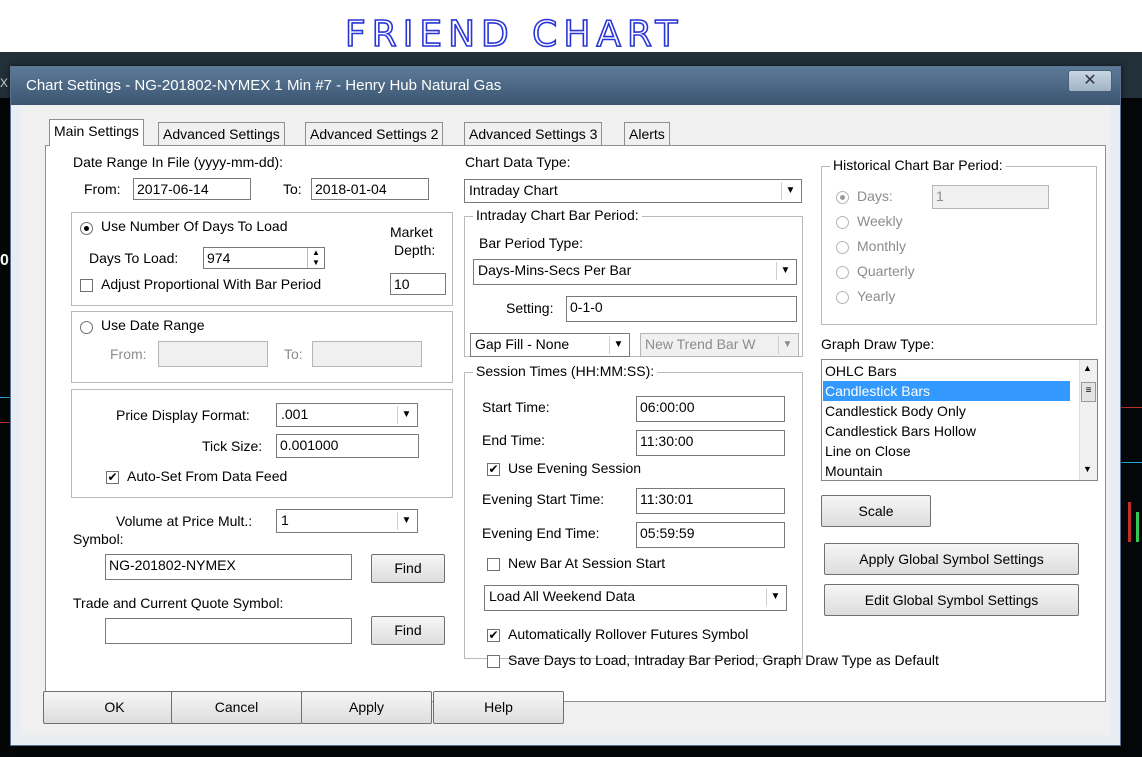 The width and height of the screenshot is (1142, 757). What do you see at coordinates (192, 189) in the screenshot?
I see `from-date-field: 2017-06-14` at bounding box center [192, 189].